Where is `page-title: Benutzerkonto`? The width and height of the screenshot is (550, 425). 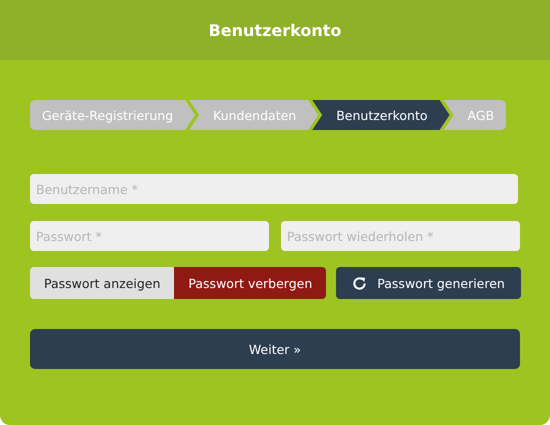 page-title: Benutzerkonto is located at coordinates (275, 30).